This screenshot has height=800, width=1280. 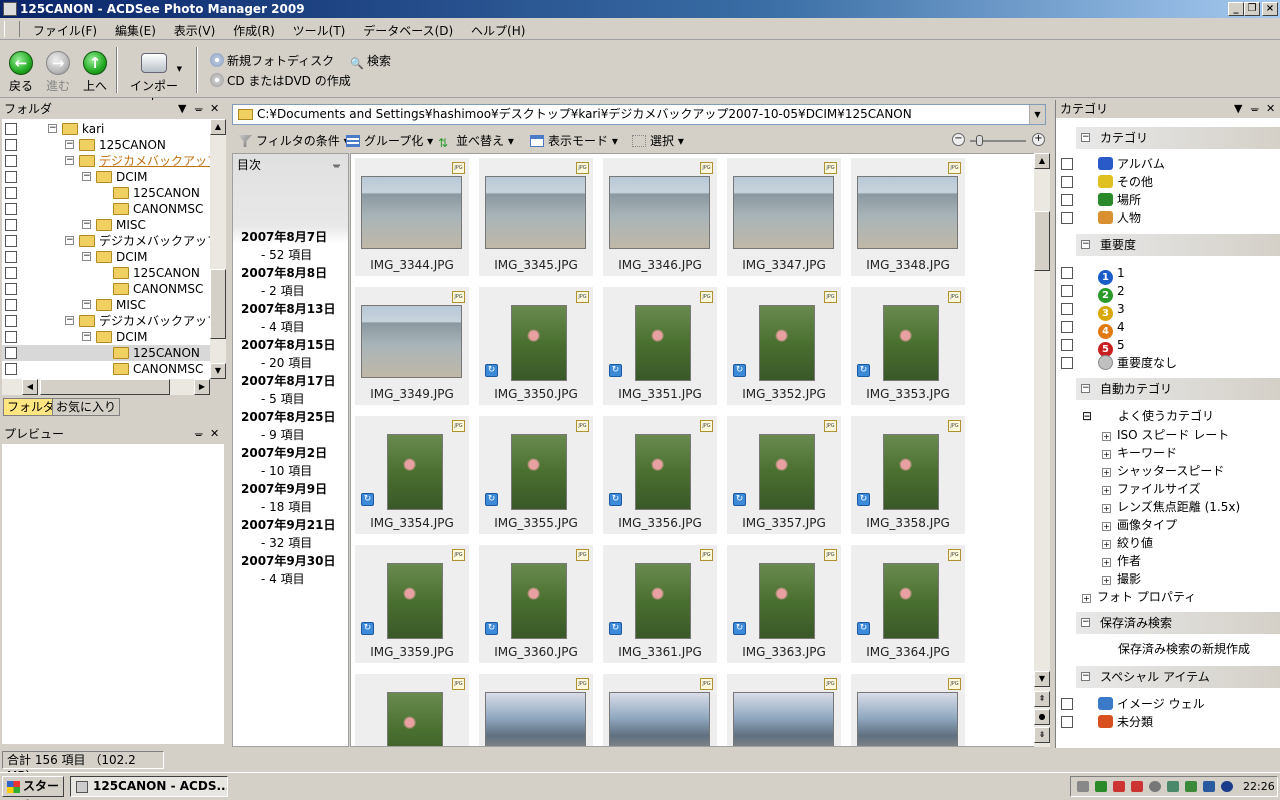 I want to click on menu-view: 表示(V), so click(x=195, y=28).